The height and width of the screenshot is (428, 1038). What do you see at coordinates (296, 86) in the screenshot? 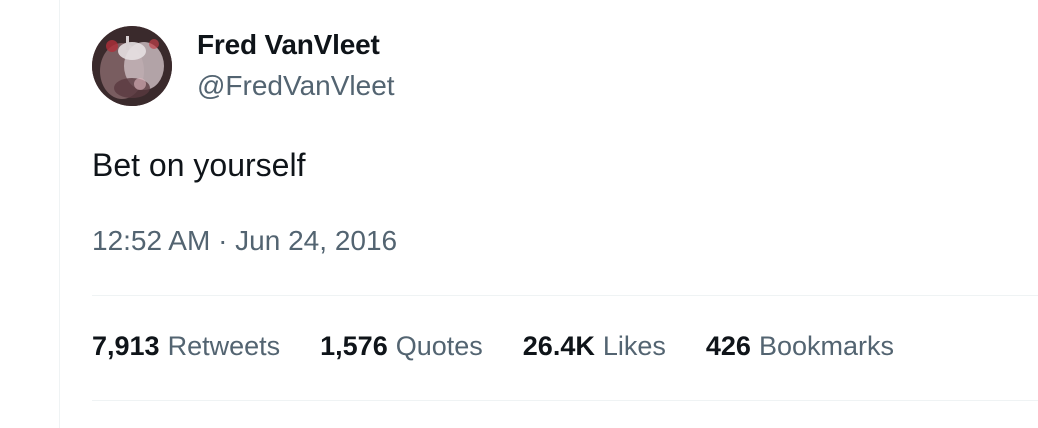
I see `author-handle: @FredVanVleet` at bounding box center [296, 86].